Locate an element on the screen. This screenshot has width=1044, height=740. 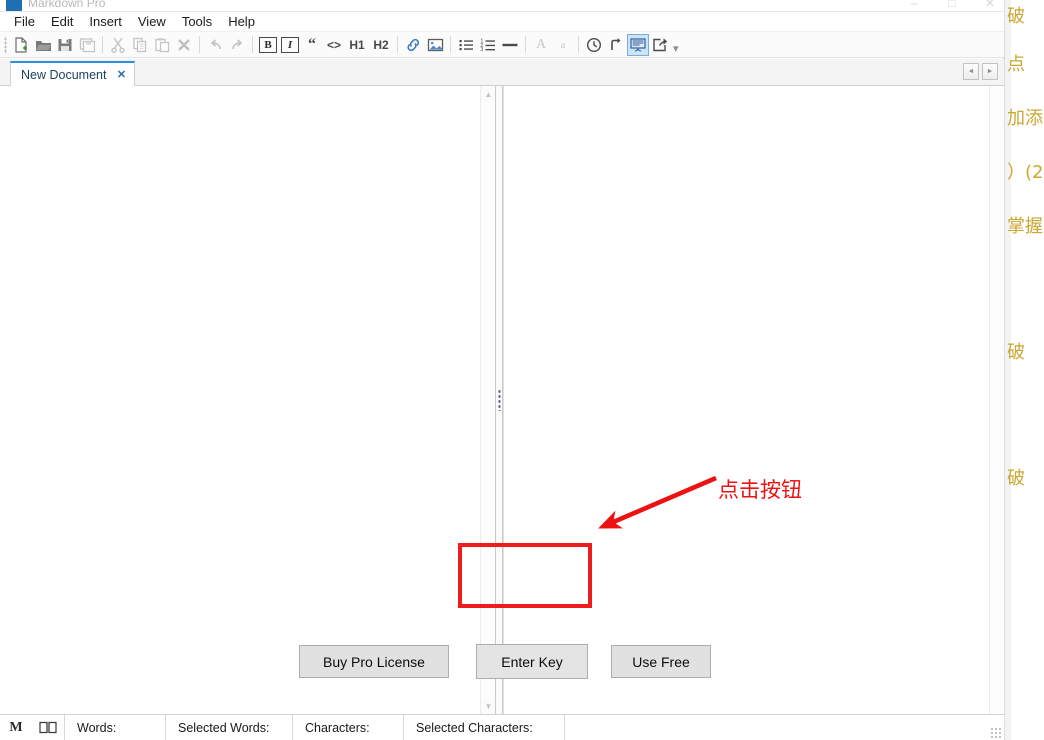
close-button: ✕ is located at coordinates (990, 5).